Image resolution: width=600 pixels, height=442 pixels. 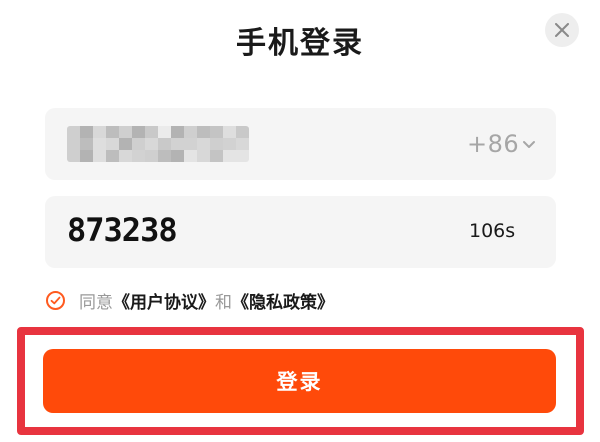 I want to click on close-icon, so click(x=562, y=30).